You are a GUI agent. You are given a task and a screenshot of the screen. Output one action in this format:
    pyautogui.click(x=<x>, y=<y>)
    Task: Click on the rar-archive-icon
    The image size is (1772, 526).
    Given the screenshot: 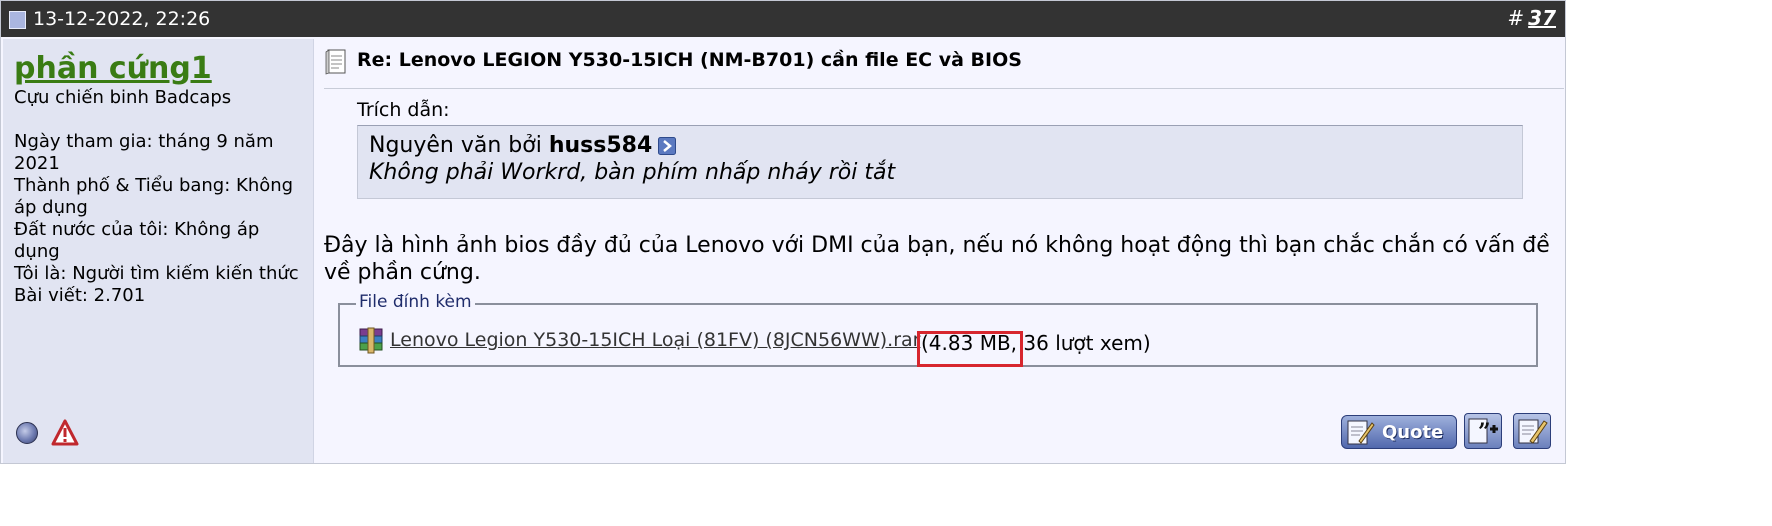 What is the action you would take?
    pyautogui.click(x=371, y=340)
    